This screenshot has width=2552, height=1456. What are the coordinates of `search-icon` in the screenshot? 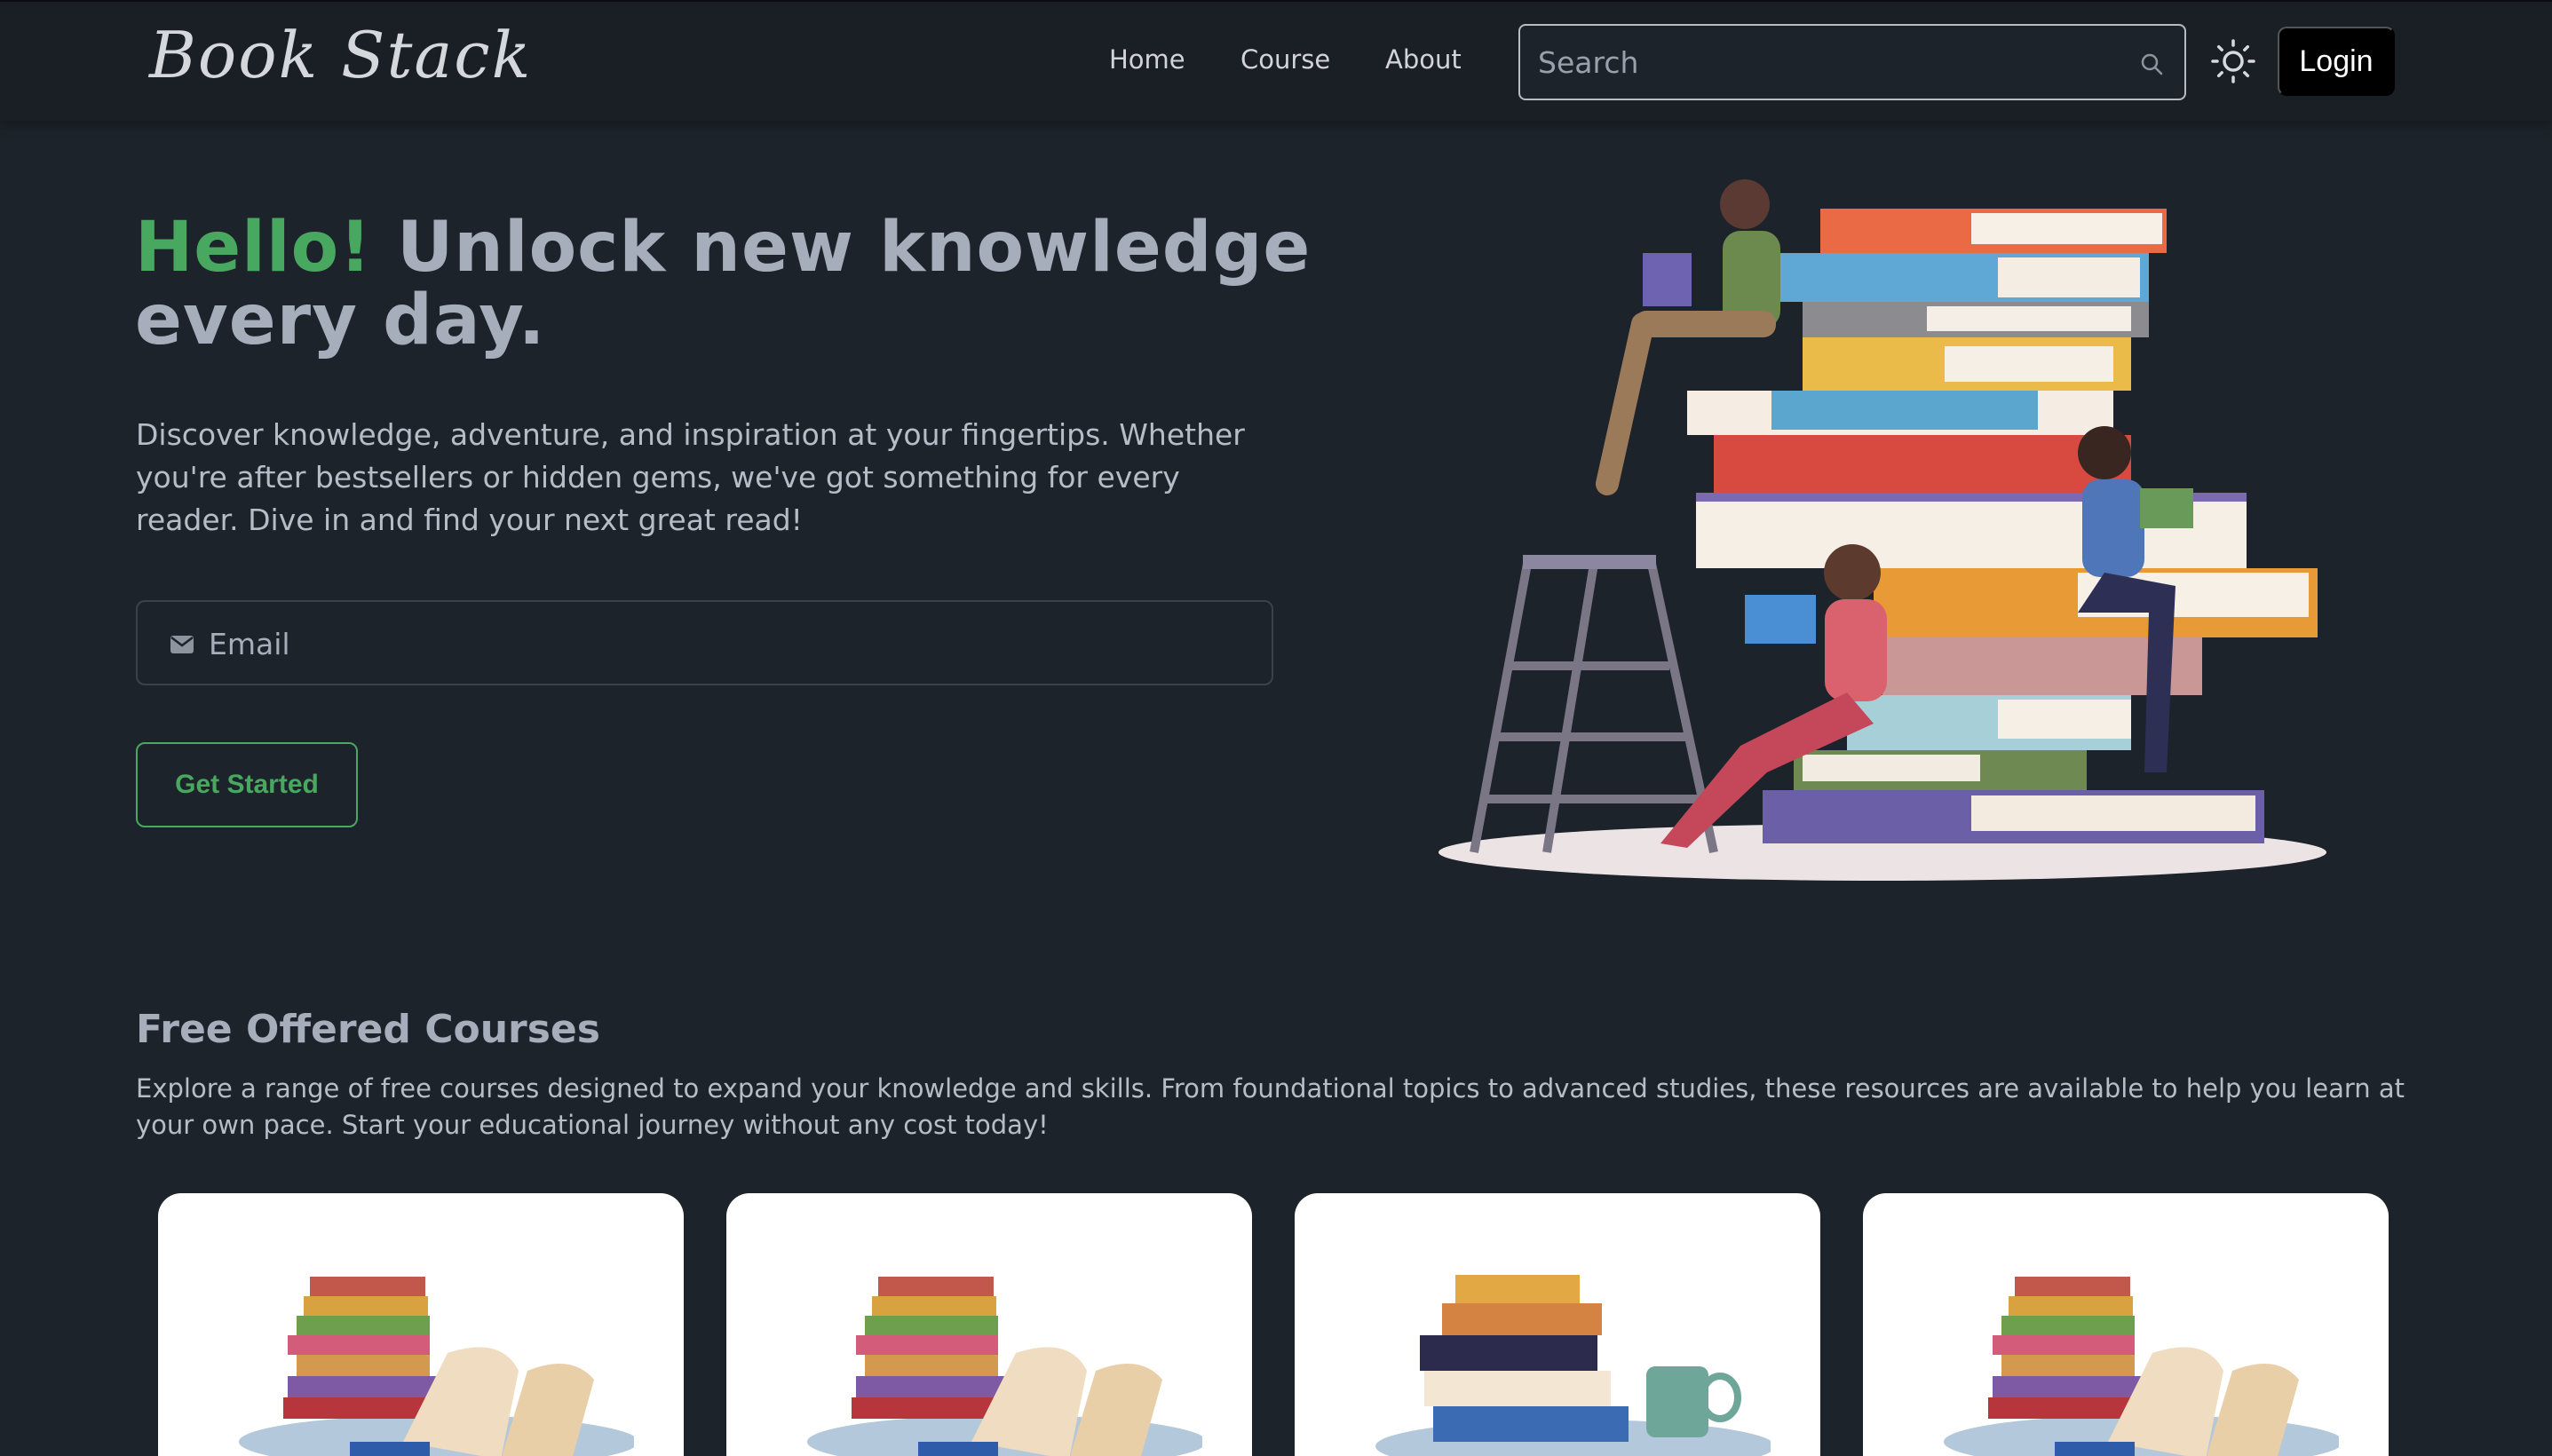 It's located at (2151, 63).